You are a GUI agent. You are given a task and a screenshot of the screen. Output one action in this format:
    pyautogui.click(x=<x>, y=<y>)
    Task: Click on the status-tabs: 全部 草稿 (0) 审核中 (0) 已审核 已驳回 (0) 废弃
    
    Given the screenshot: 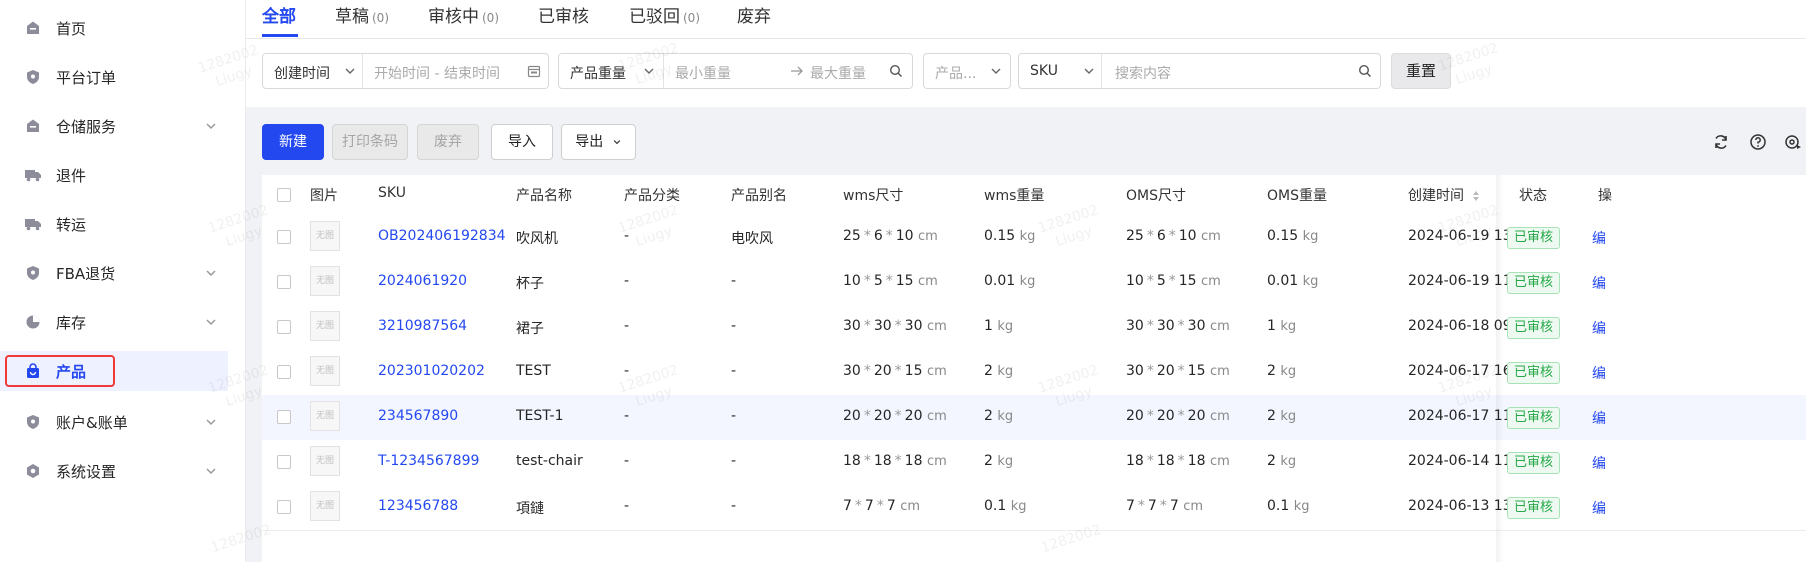 What is the action you would take?
    pyautogui.click(x=1026, y=19)
    